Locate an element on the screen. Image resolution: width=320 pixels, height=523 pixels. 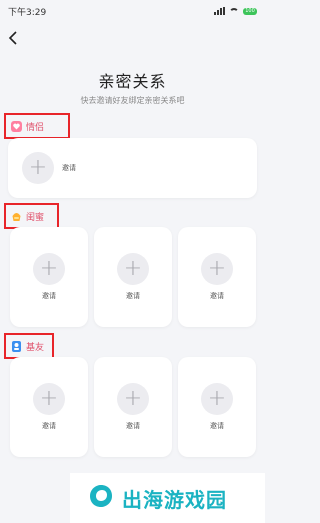
section-label-couple: 情侣 is located at coordinates (37, 126).